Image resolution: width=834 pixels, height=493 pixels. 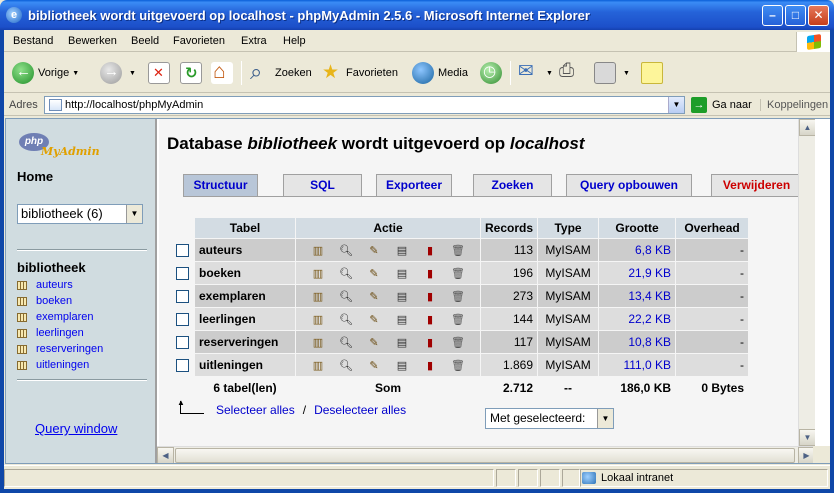 What do you see at coordinates (806, 282) in the screenshot?
I see `vertical-scrollbar: ▲ ▼` at bounding box center [806, 282].